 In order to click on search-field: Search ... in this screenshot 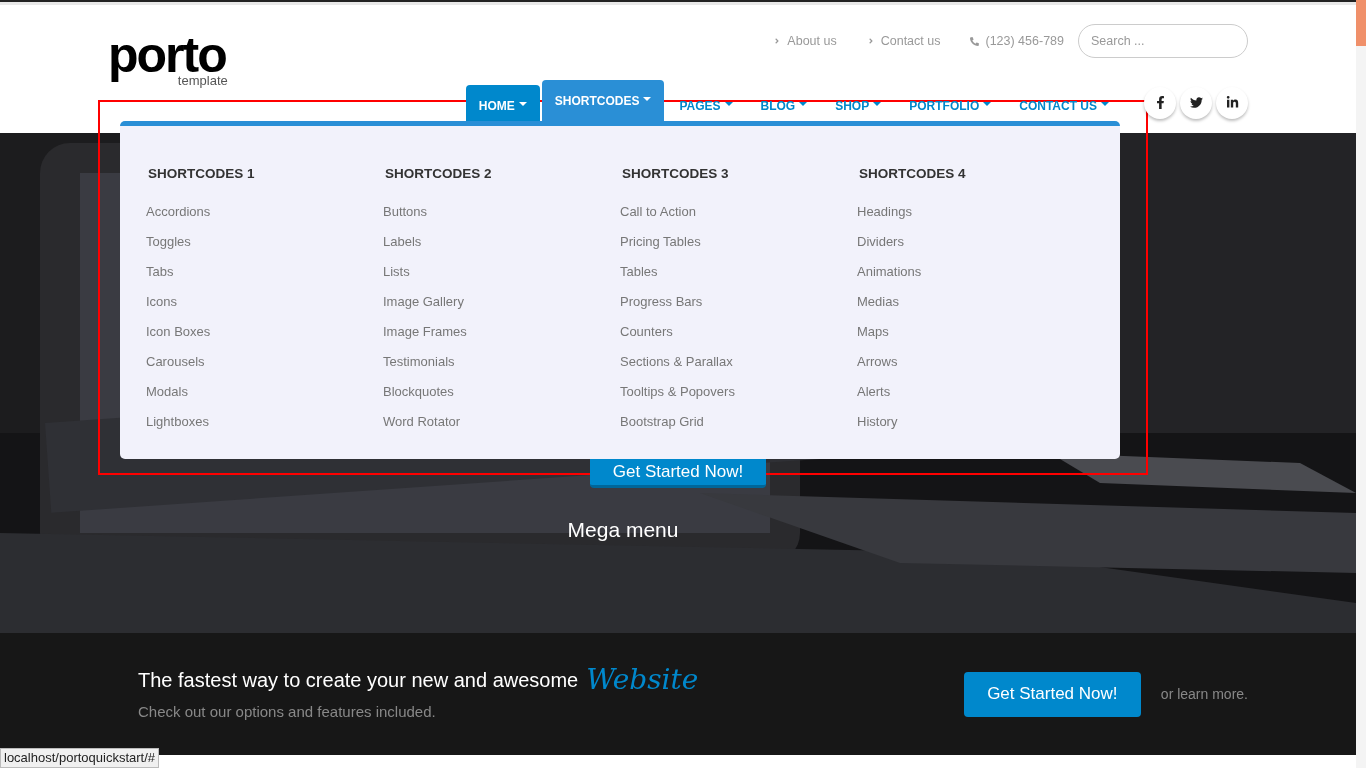, I will do `click(1163, 41)`.